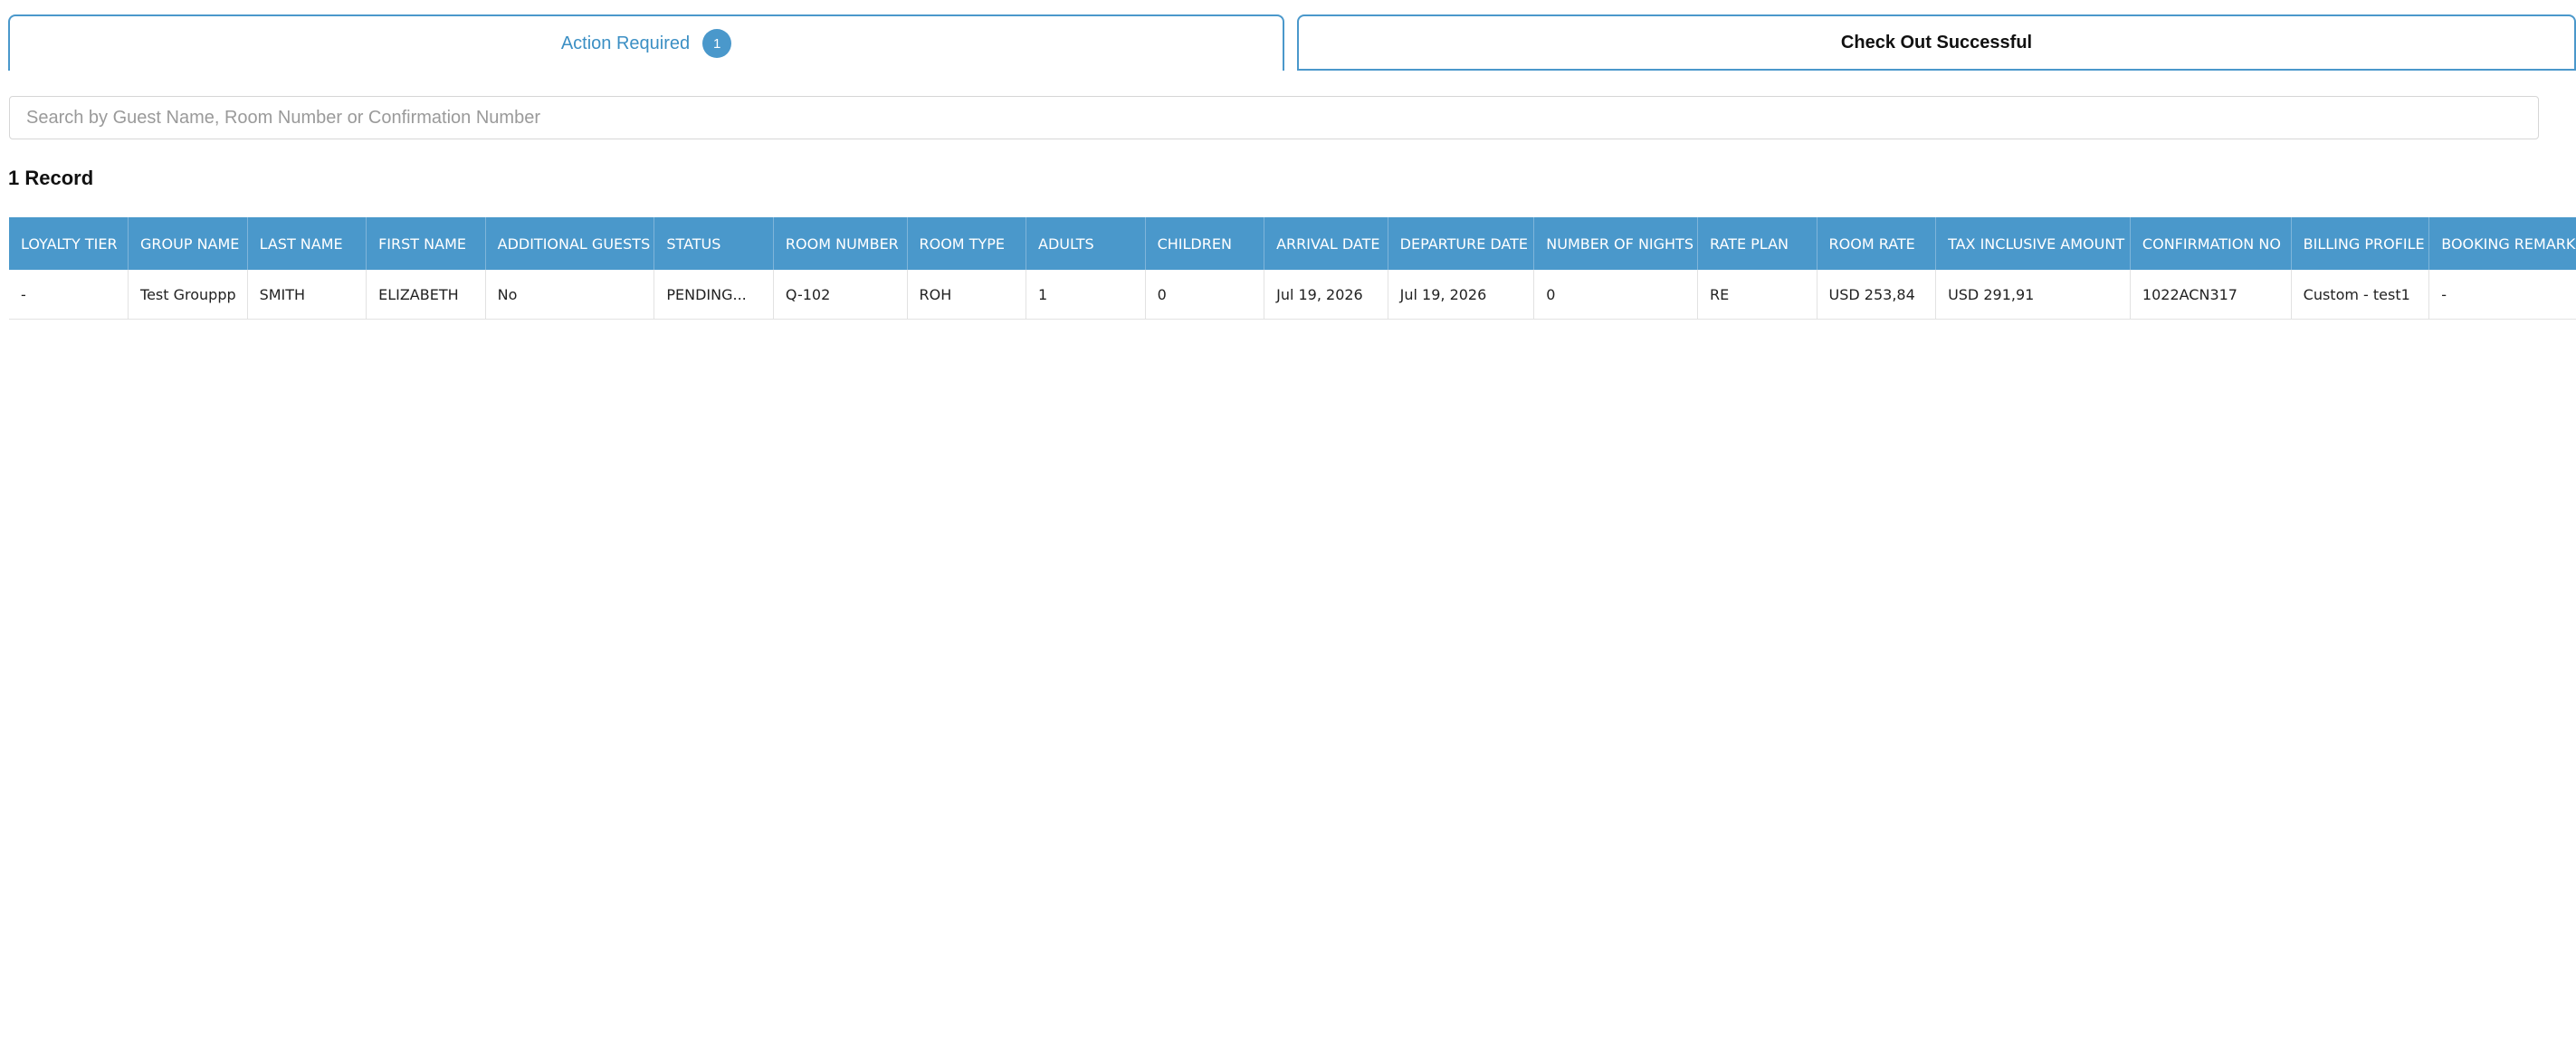  What do you see at coordinates (69, 243) in the screenshot?
I see `column-header-loyalty-tier: LOYALTY TIER` at bounding box center [69, 243].